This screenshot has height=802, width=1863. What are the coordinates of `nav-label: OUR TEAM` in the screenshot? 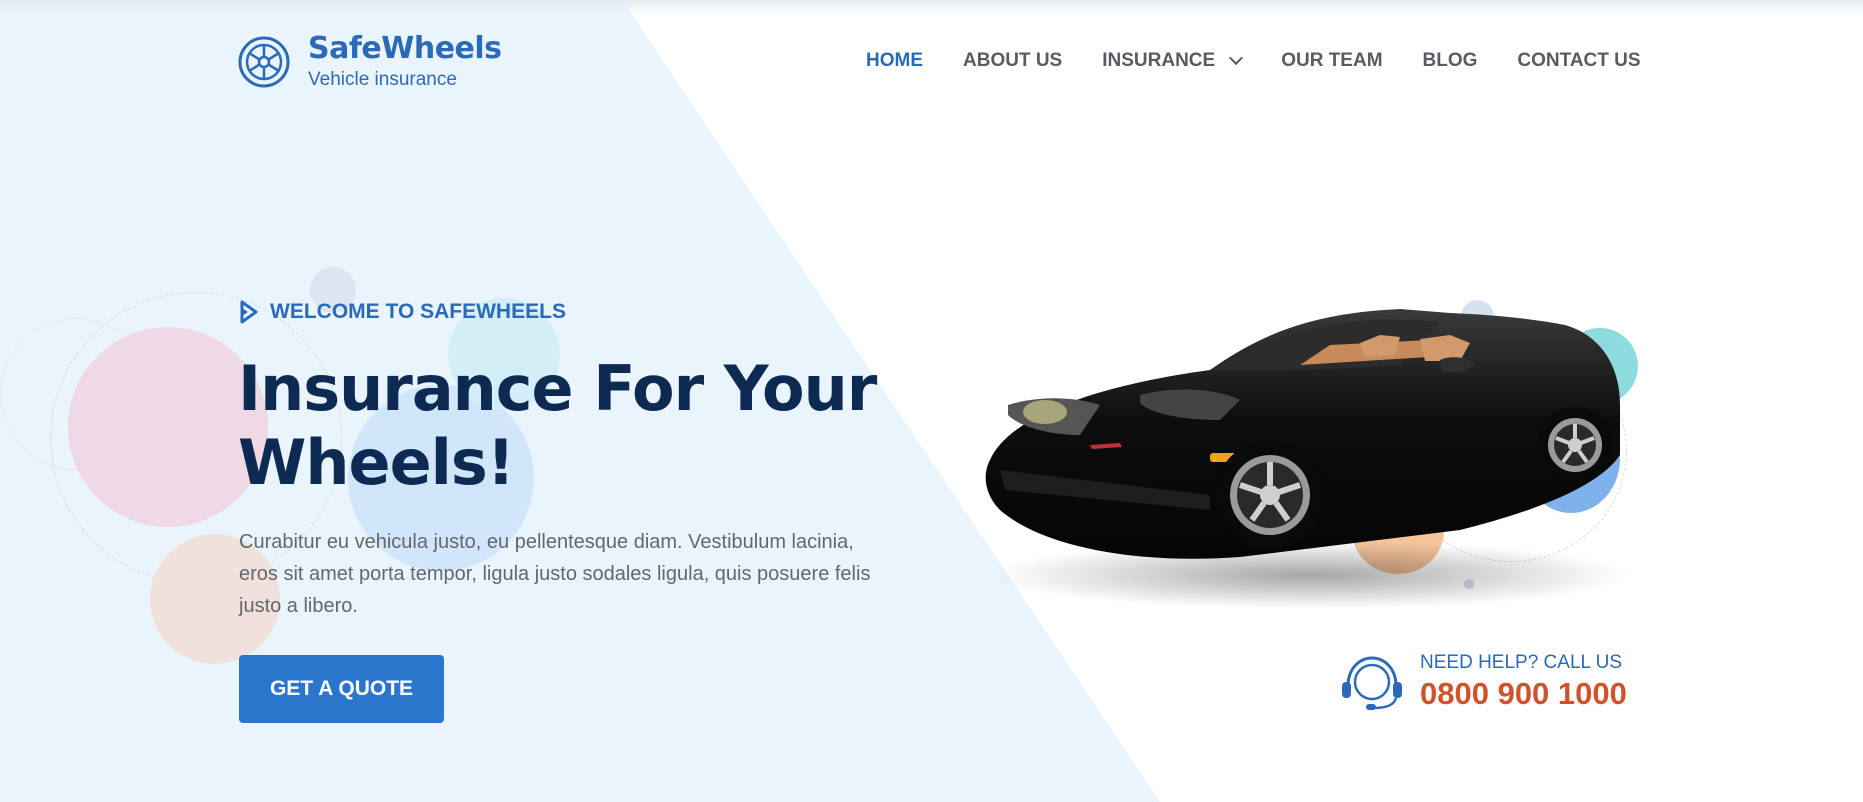 It's located at (1332, 60).